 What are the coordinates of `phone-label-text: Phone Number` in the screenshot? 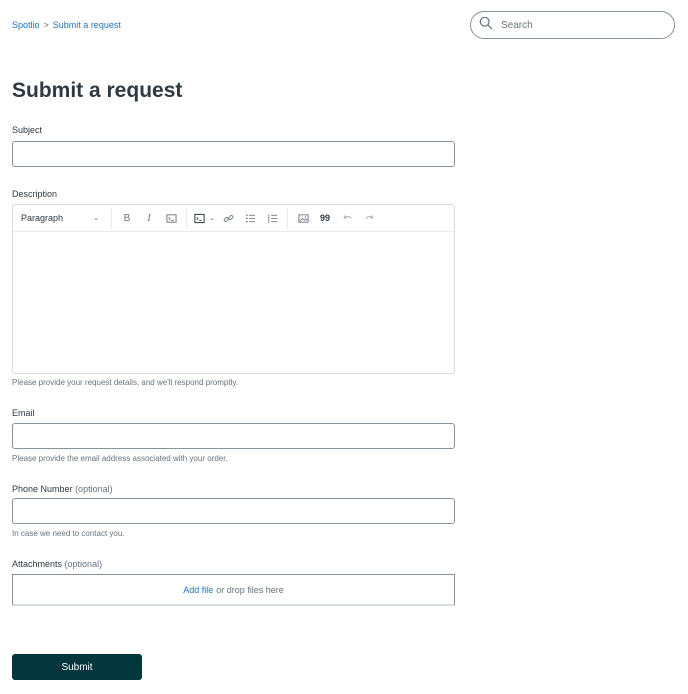 It's located at (42, 489).